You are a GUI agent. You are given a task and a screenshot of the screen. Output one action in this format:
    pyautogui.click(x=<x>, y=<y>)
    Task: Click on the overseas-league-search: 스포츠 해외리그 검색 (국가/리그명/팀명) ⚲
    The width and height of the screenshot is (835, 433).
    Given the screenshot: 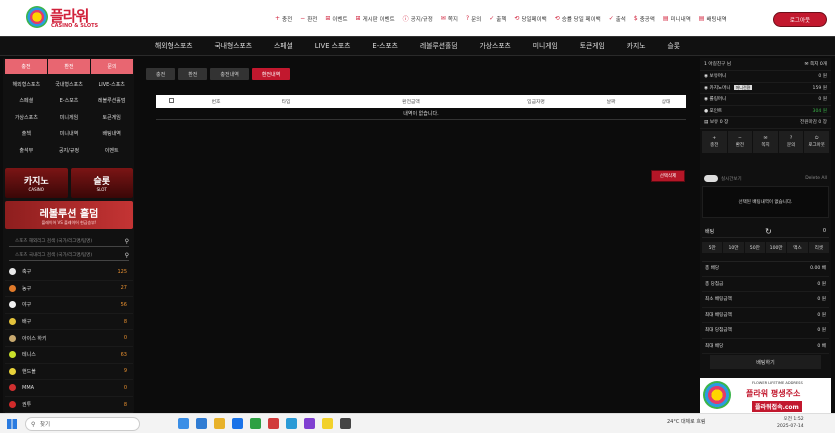 What is the action you would take?
    pyautogui.click(x=69, y=241)
    